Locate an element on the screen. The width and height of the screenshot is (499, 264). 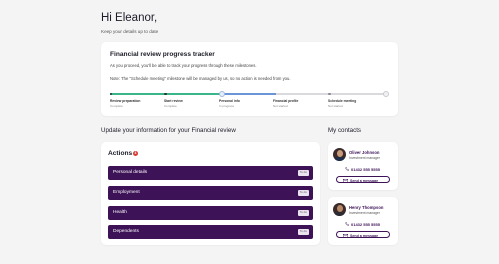
milestone-dot-financial-profile is located at coordinates (275, 94).